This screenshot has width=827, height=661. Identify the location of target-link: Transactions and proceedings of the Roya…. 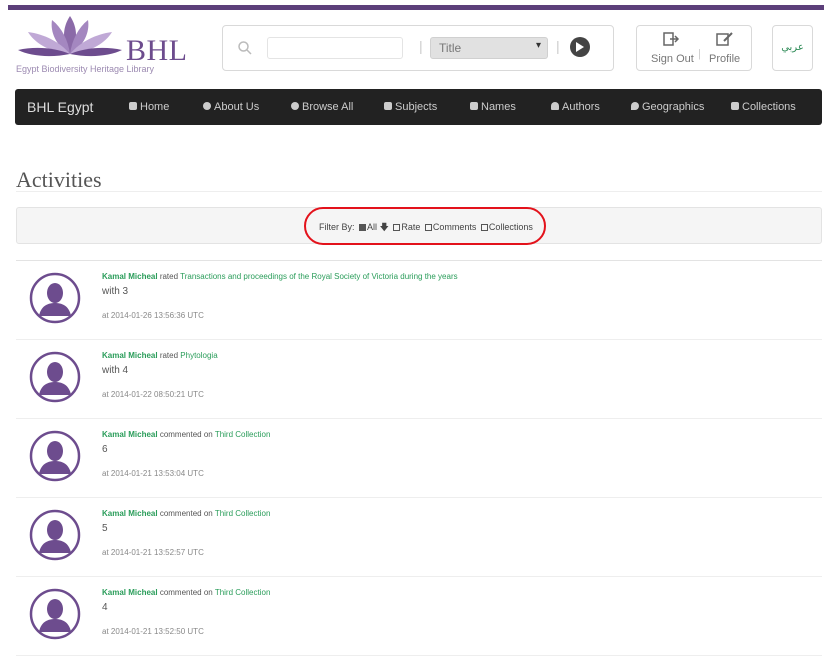
(319, 276).